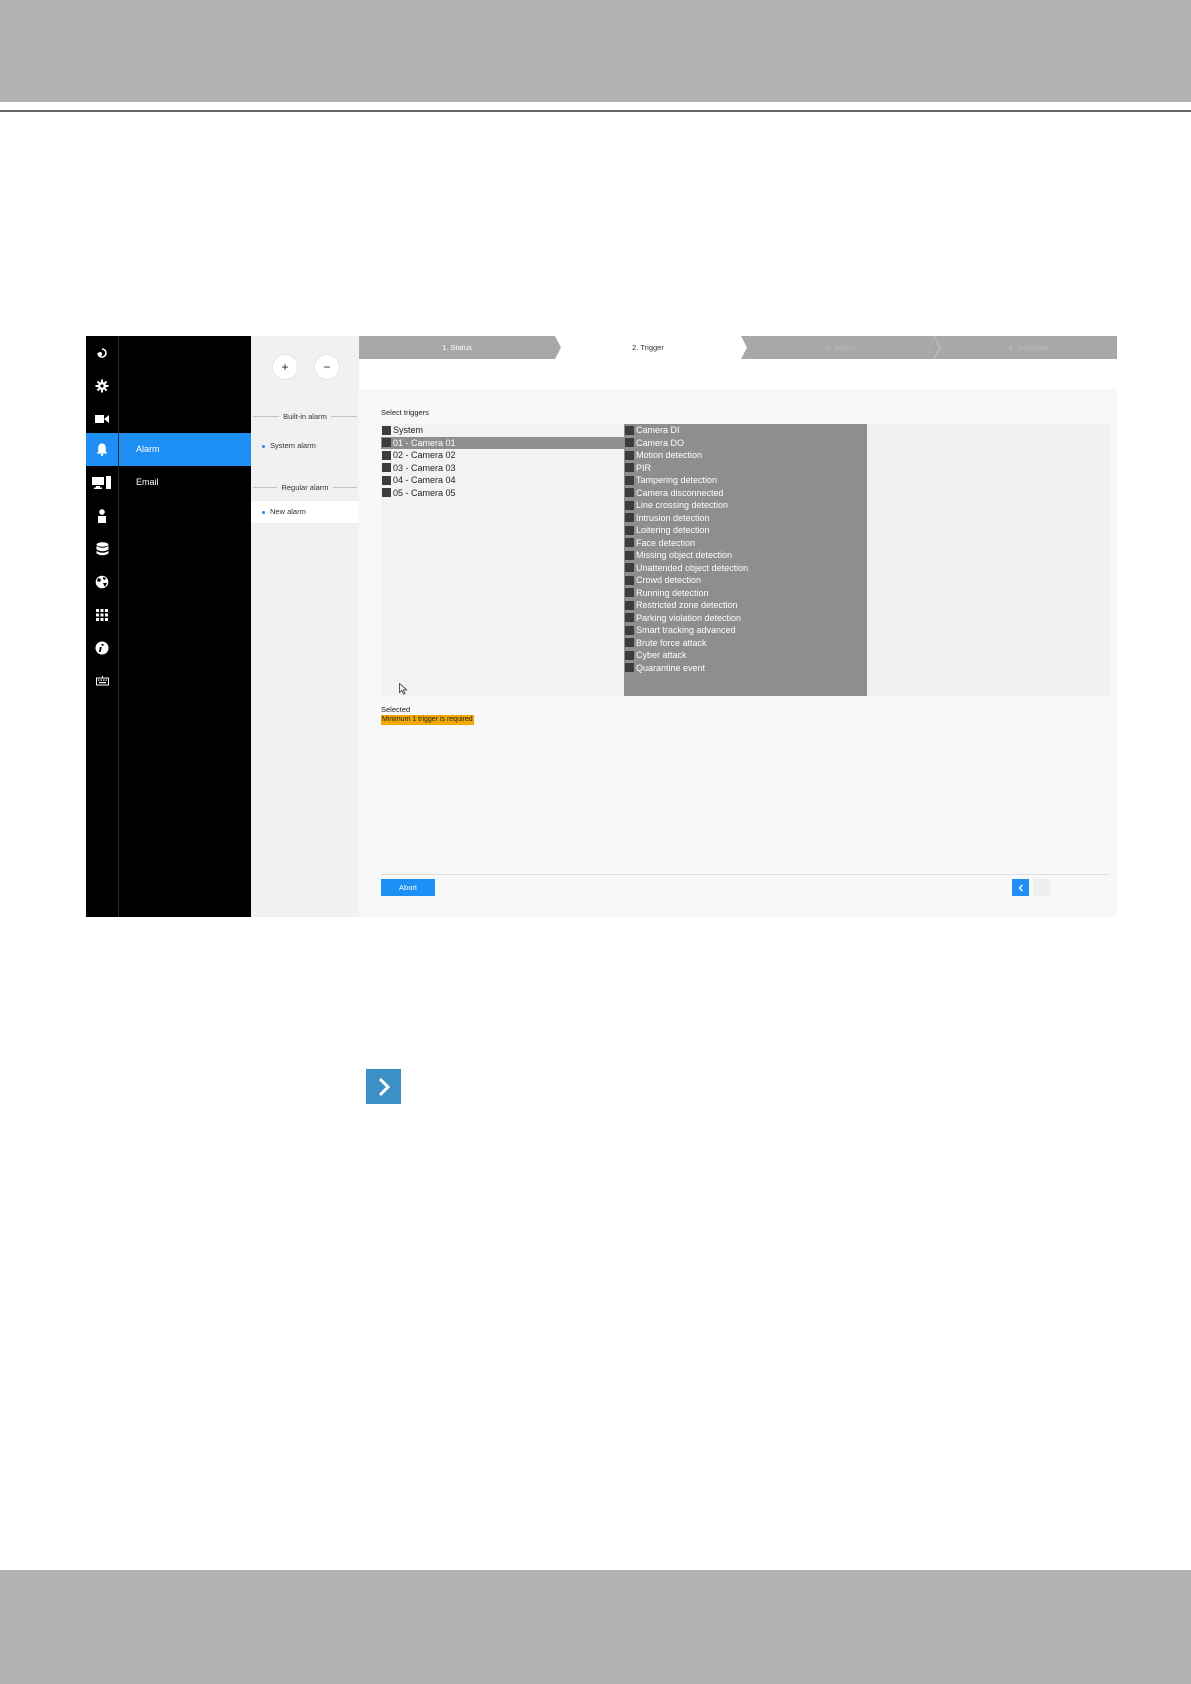 Image resolution: width=1191 pixels, height=1684 pixels. I want to click on video-camera-icon, so click(102, 418).